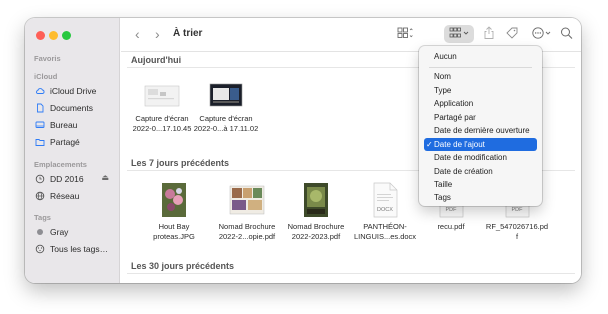 This screenshot has height=314, width=608. I want to click on gray-dot-icon, so click(40, 232).